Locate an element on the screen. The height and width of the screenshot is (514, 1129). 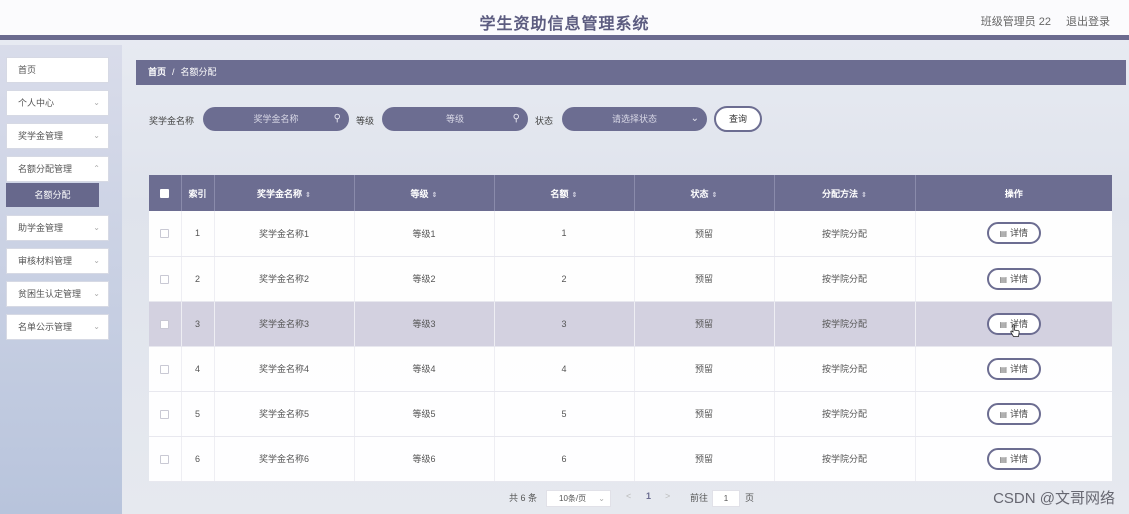
sidebar-item-label: 名单公示管理 is located at coordinates (45, 327).